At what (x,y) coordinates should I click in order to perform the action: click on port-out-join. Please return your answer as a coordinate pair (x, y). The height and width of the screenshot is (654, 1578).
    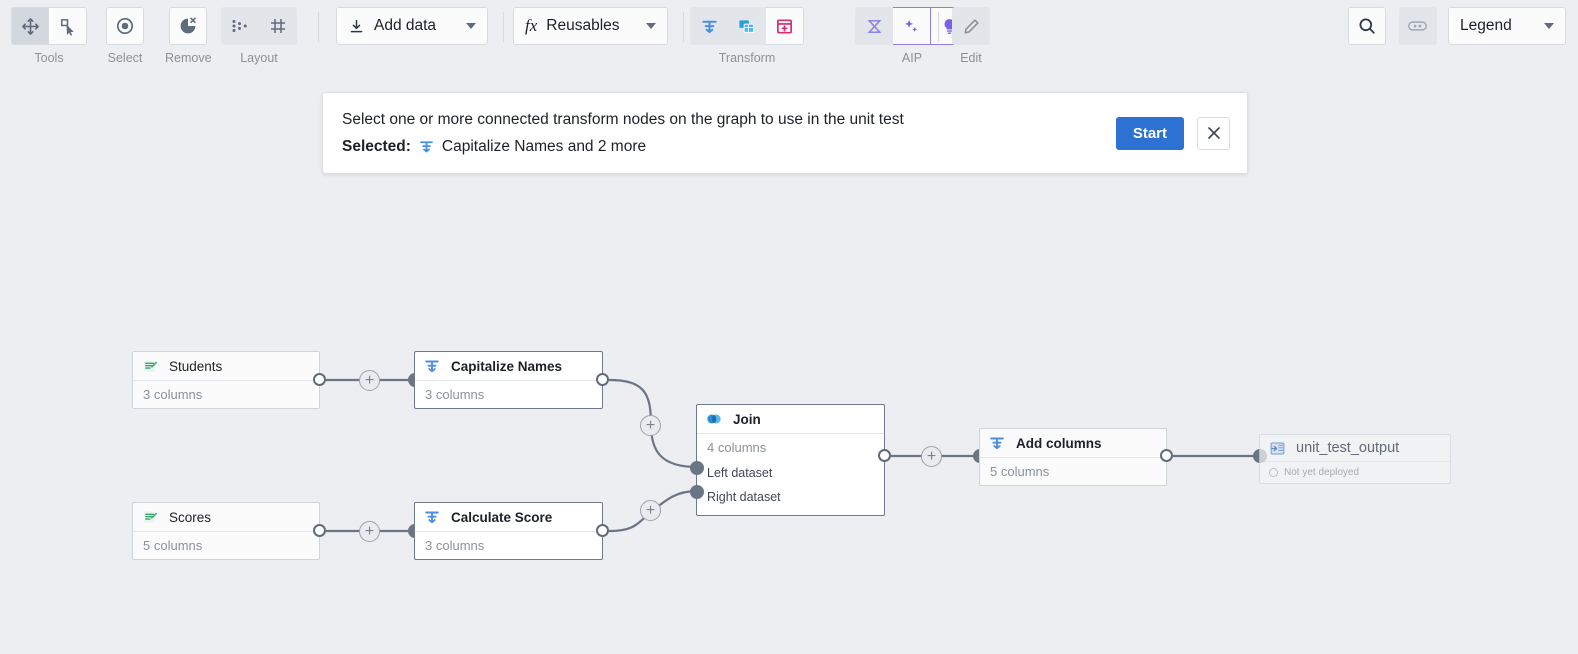
    Looking at the image, I should click on (884, 455).